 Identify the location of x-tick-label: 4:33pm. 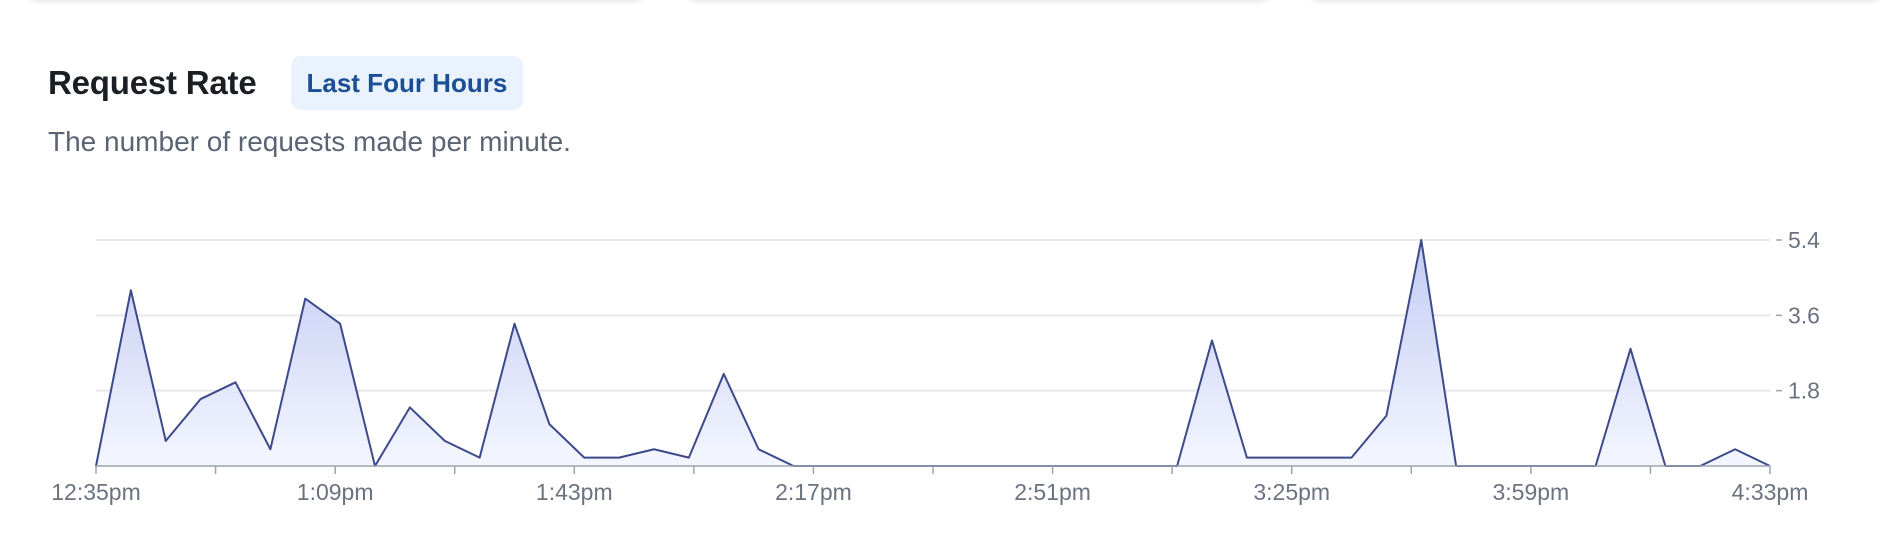
(1770, 492).